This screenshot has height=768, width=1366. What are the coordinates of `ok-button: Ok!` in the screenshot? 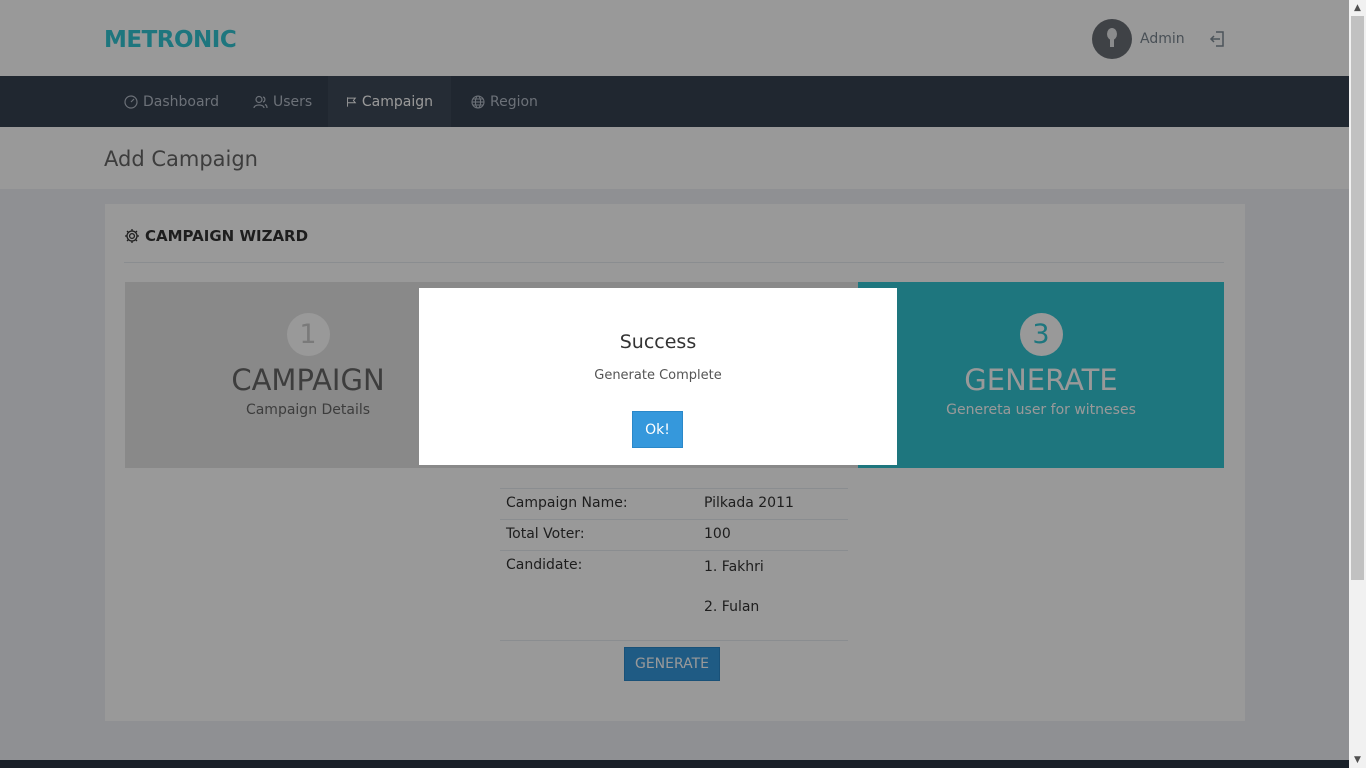 It's located at (657, 429).